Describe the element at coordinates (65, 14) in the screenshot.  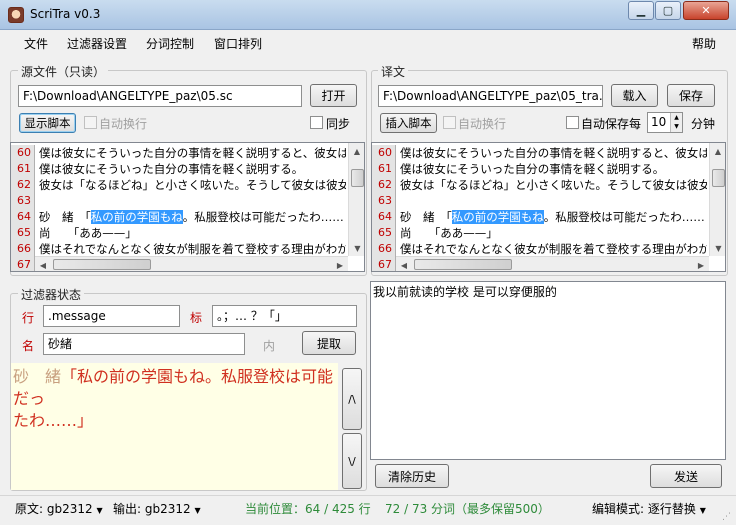
I see `window-title: ScriTra v0.3` at that location.